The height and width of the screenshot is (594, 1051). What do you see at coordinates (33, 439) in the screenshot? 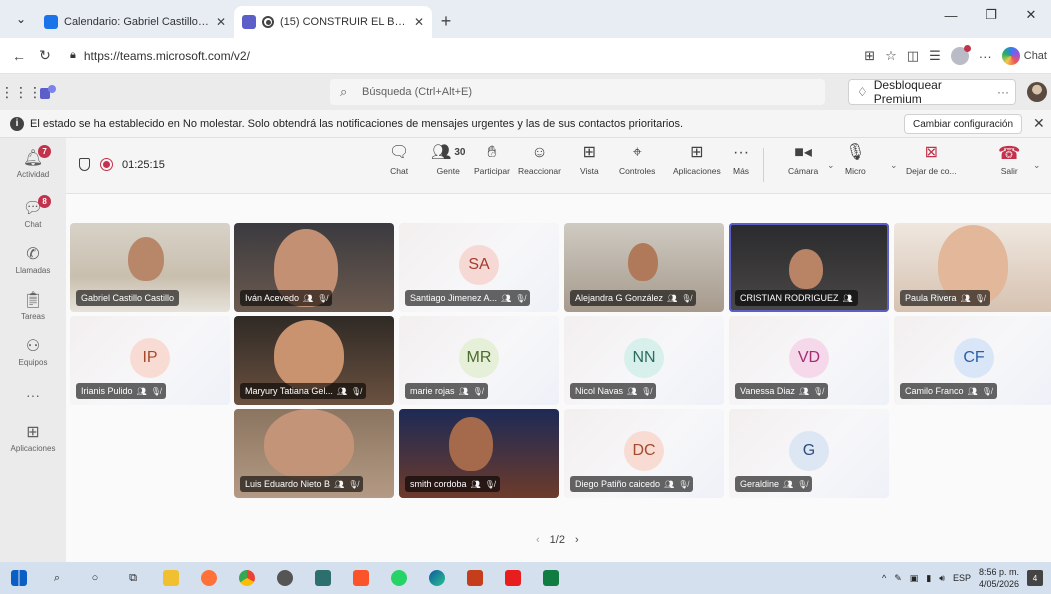
I see `rail-item-apps: ⊞ Aplicaciones` at bounding box center [33, 439].